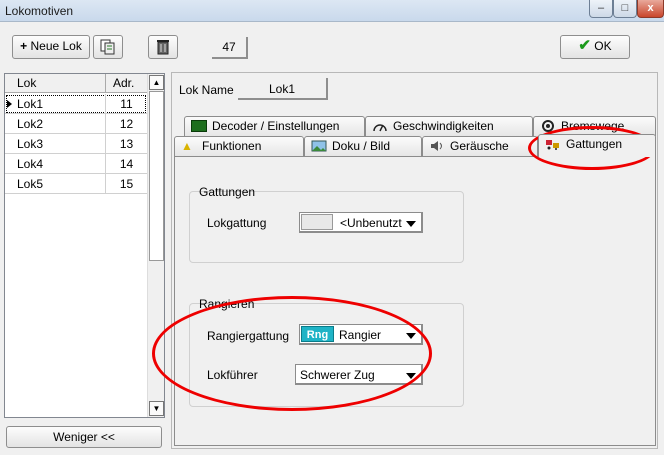 This screenshot has height=455, width=664. Describe the element at coordinates (603, 46) in the screenshot. I see `ok-label: OK` at that location.